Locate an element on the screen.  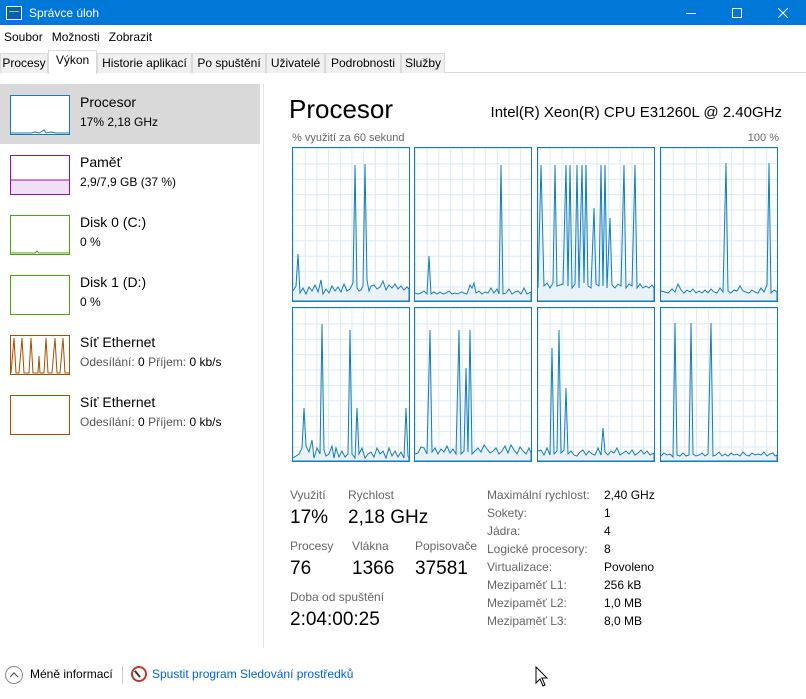
close-button is located at coordinates (783, 12).